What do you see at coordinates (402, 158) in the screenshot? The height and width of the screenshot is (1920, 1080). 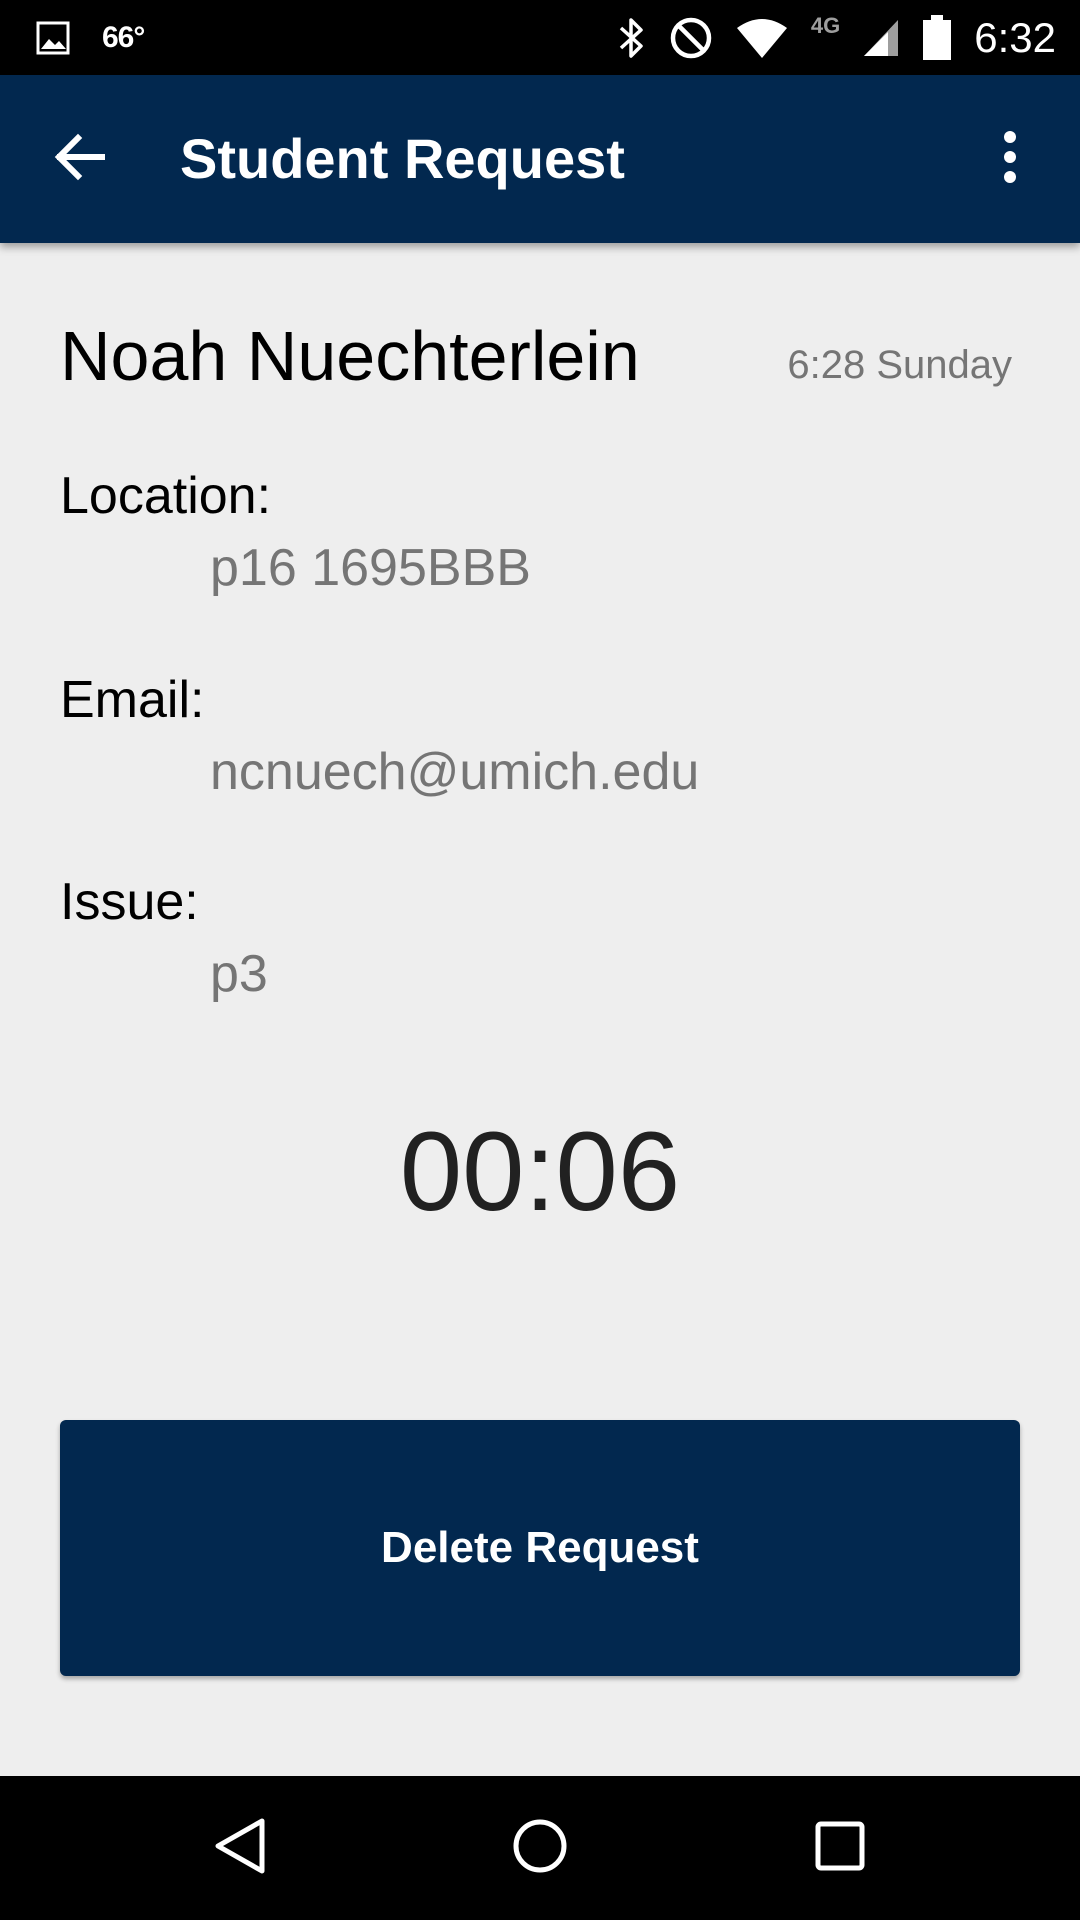 I see `page-title: Student Request` at bounding box center [402, 158].